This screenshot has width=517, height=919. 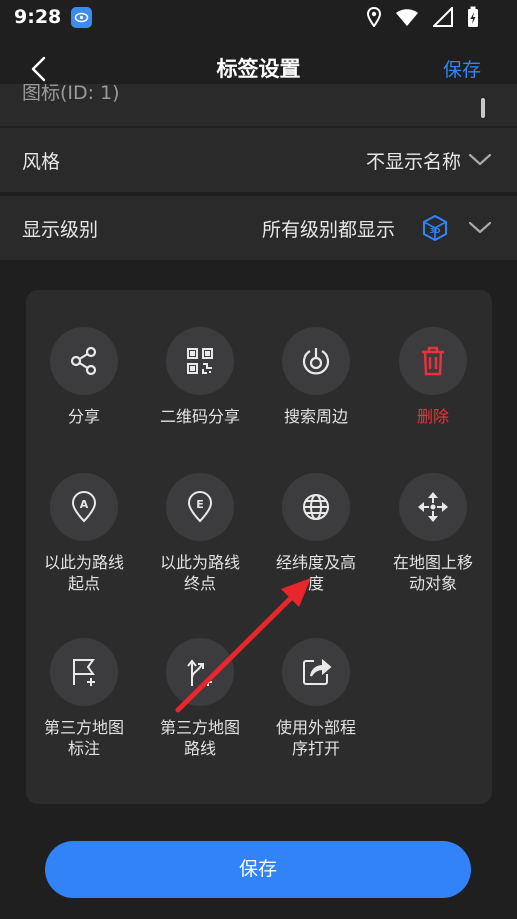 What do you see at coordinates (82, 17) in the screenshot?
I see `app-notification-icon` at bounding box center [82, 17].